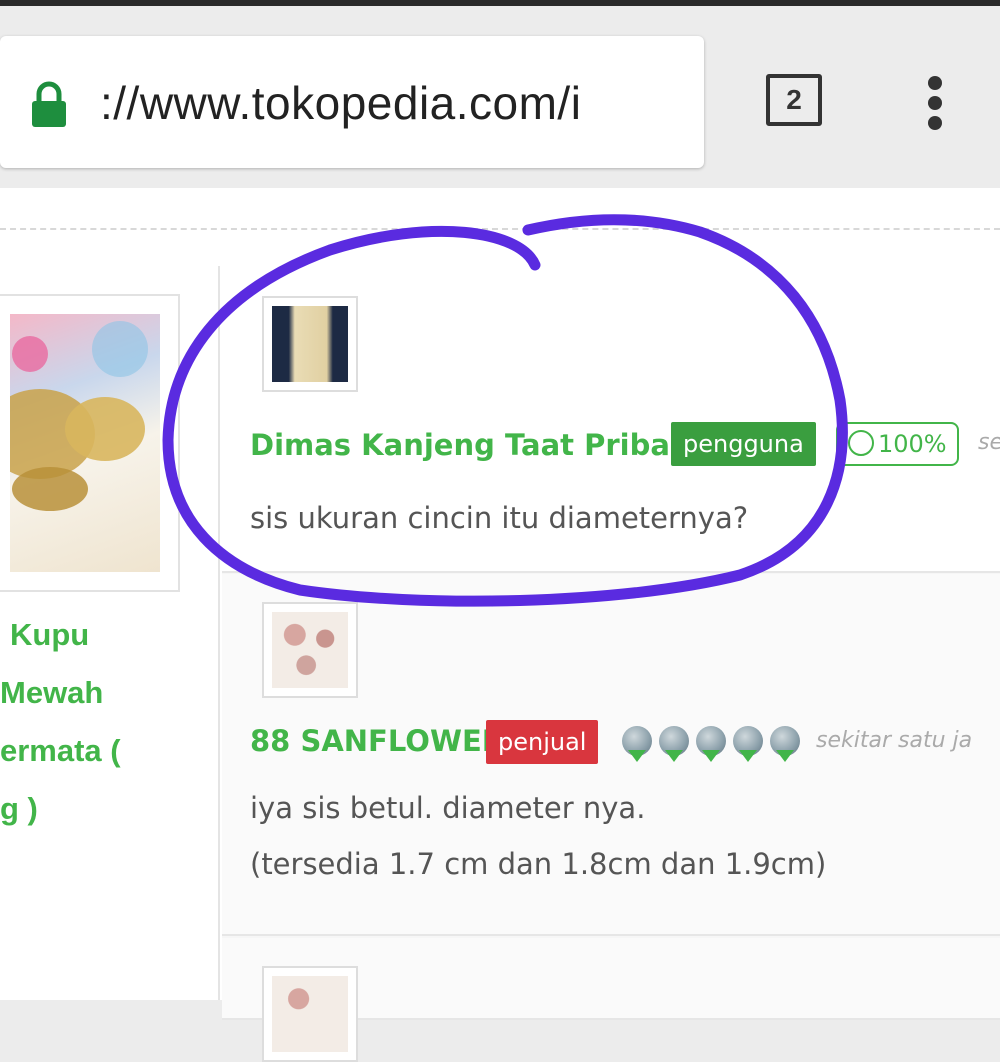  I want to click on address-bar: ://www.tokopedia.com/i, so click(352, 102).